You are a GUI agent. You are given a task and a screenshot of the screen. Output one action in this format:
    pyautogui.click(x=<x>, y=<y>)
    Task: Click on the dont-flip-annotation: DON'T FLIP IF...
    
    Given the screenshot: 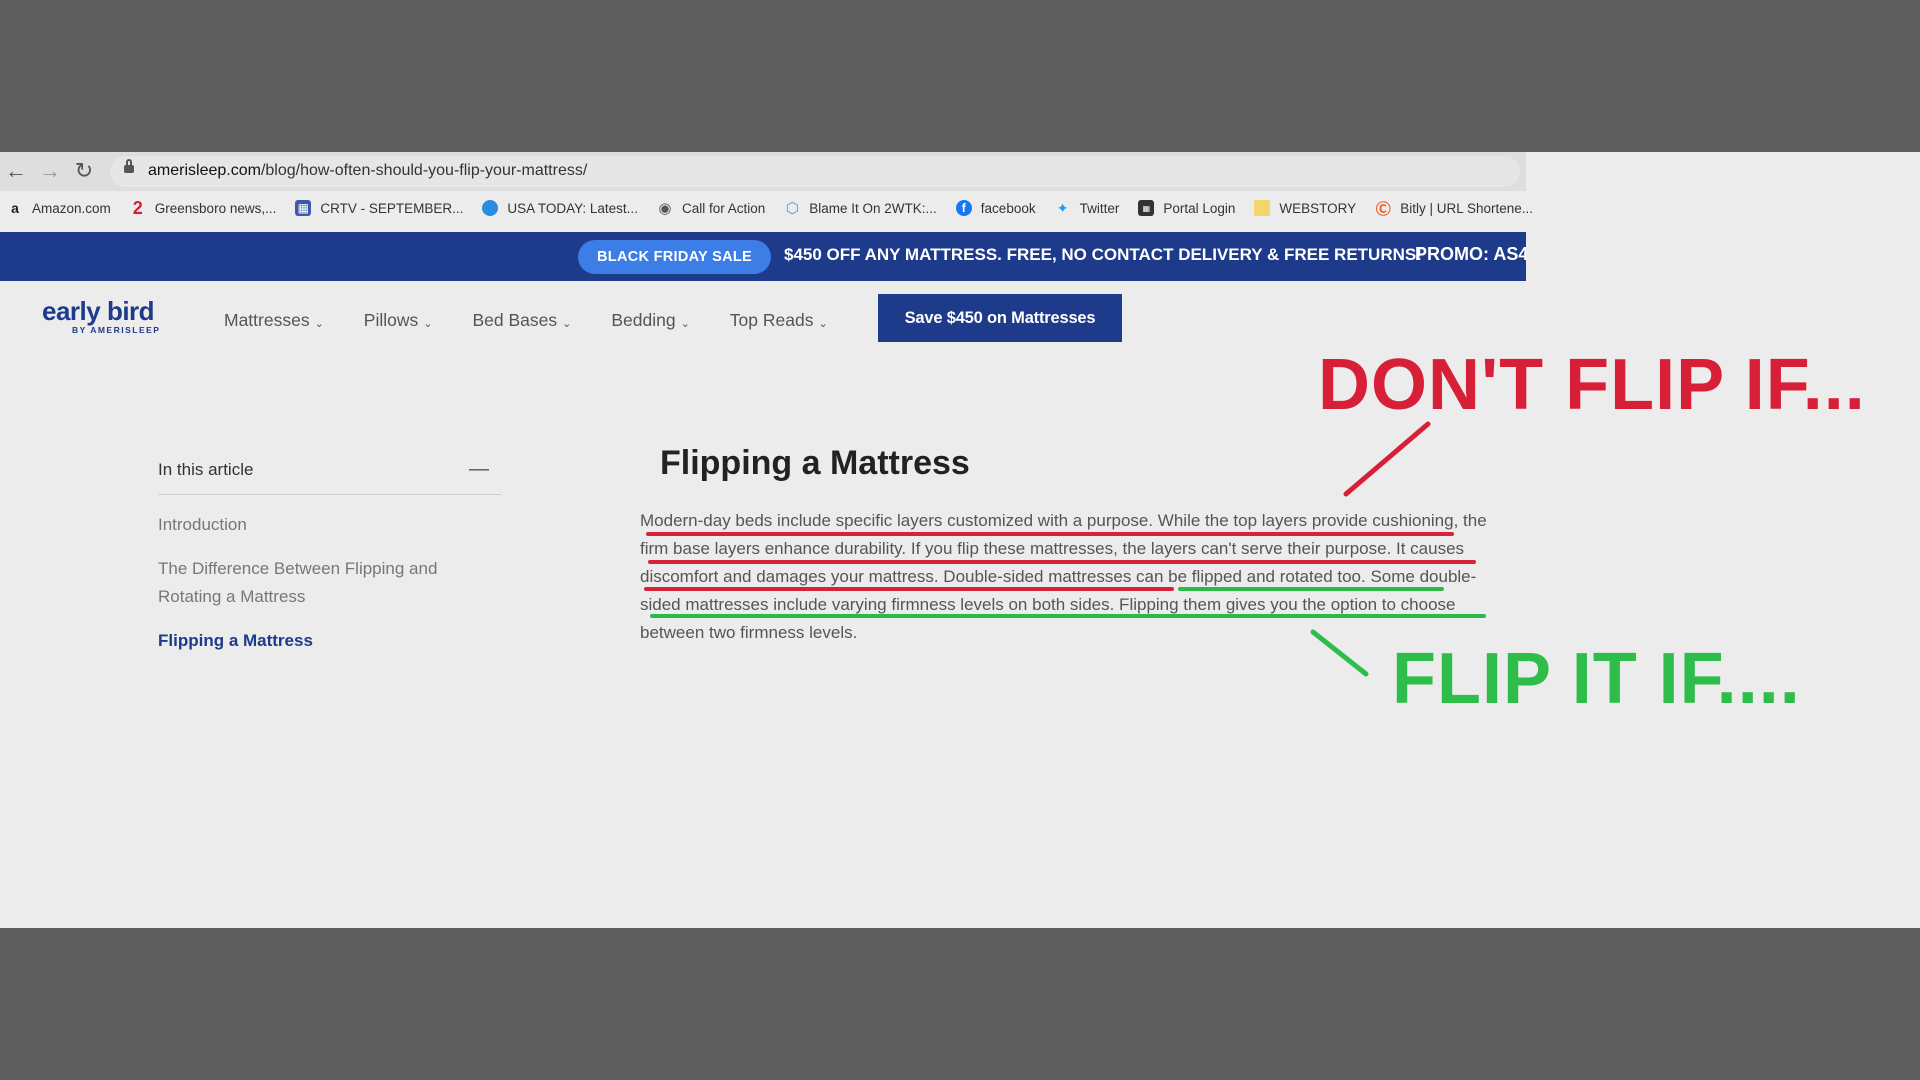 What is the action you would take?
    pyautogui.click(x=1592, y=385)
    